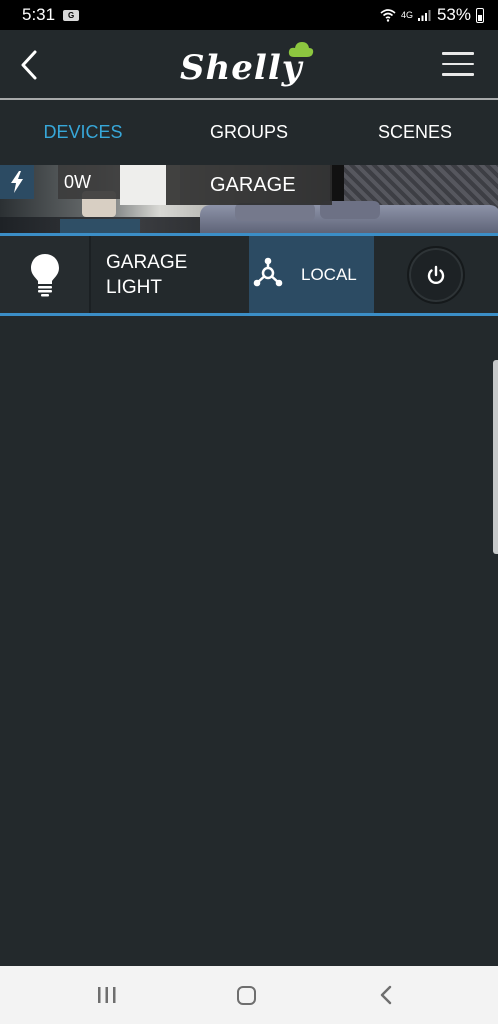  I want to click on back-button, so click(30, 65).